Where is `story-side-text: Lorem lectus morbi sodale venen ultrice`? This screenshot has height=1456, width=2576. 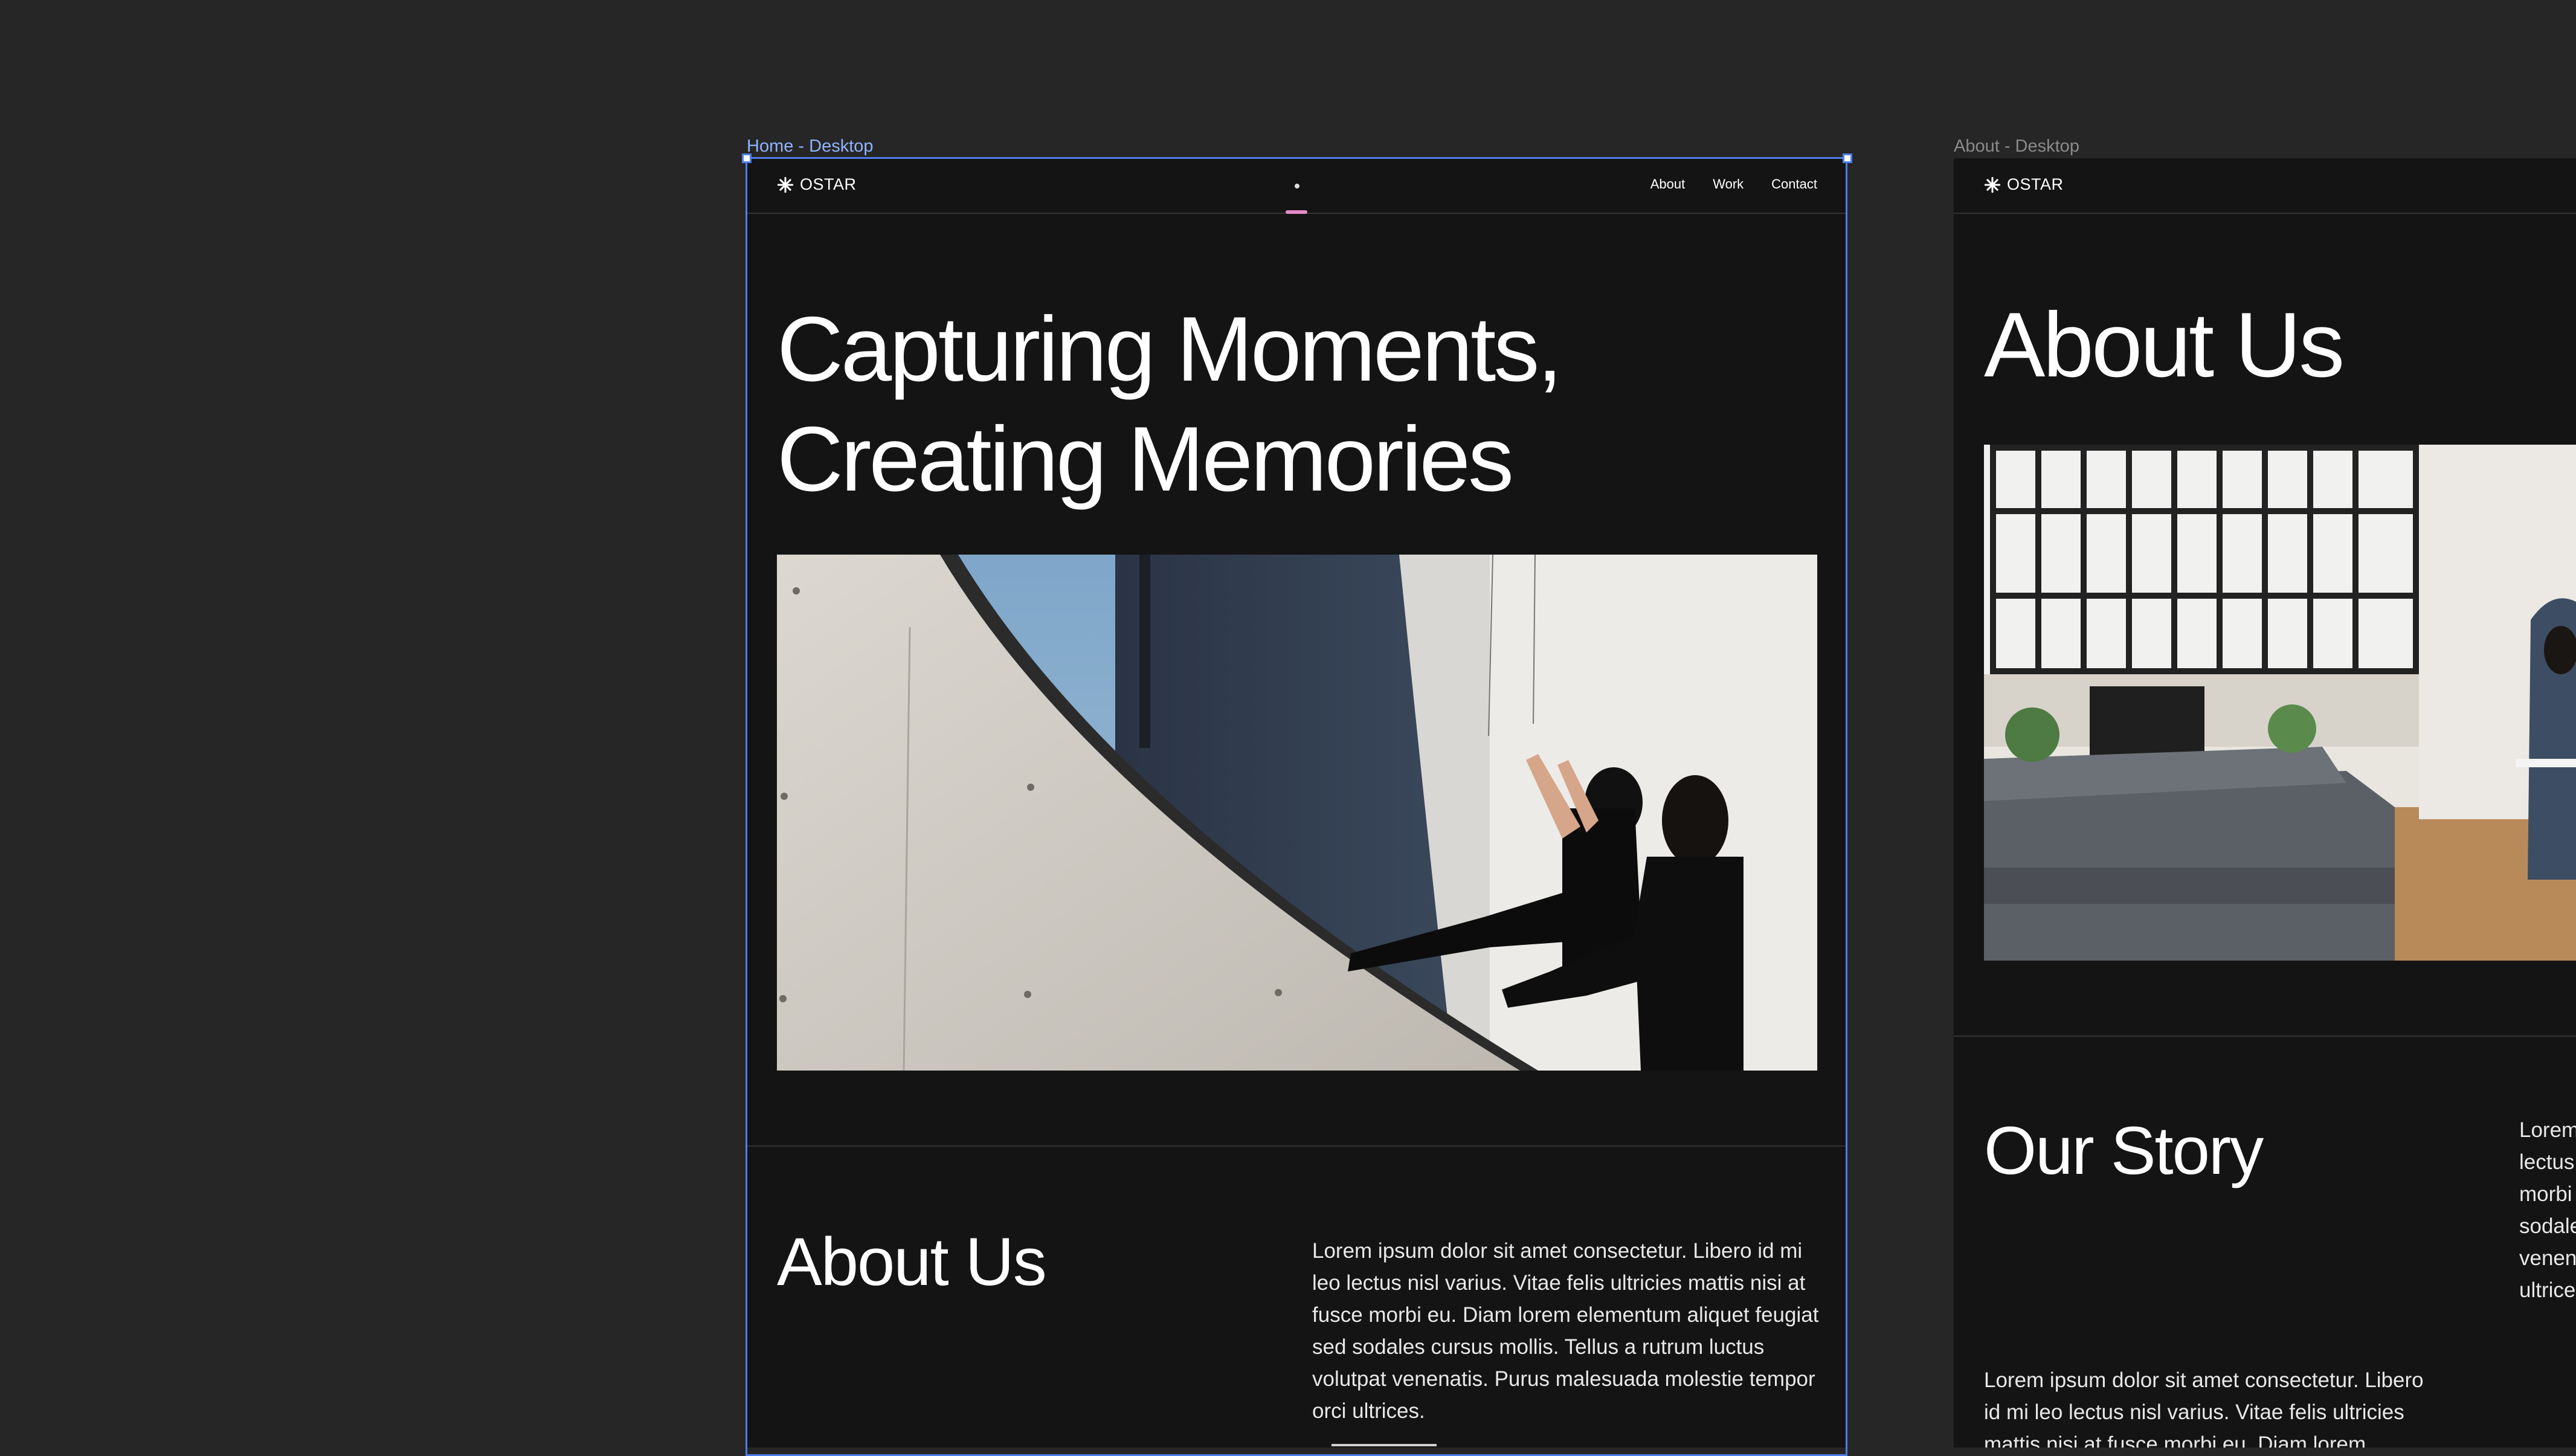
story-side-text: Lorem lectus morbi sodale venen ultrice is located at coordinates (2547, 1210).